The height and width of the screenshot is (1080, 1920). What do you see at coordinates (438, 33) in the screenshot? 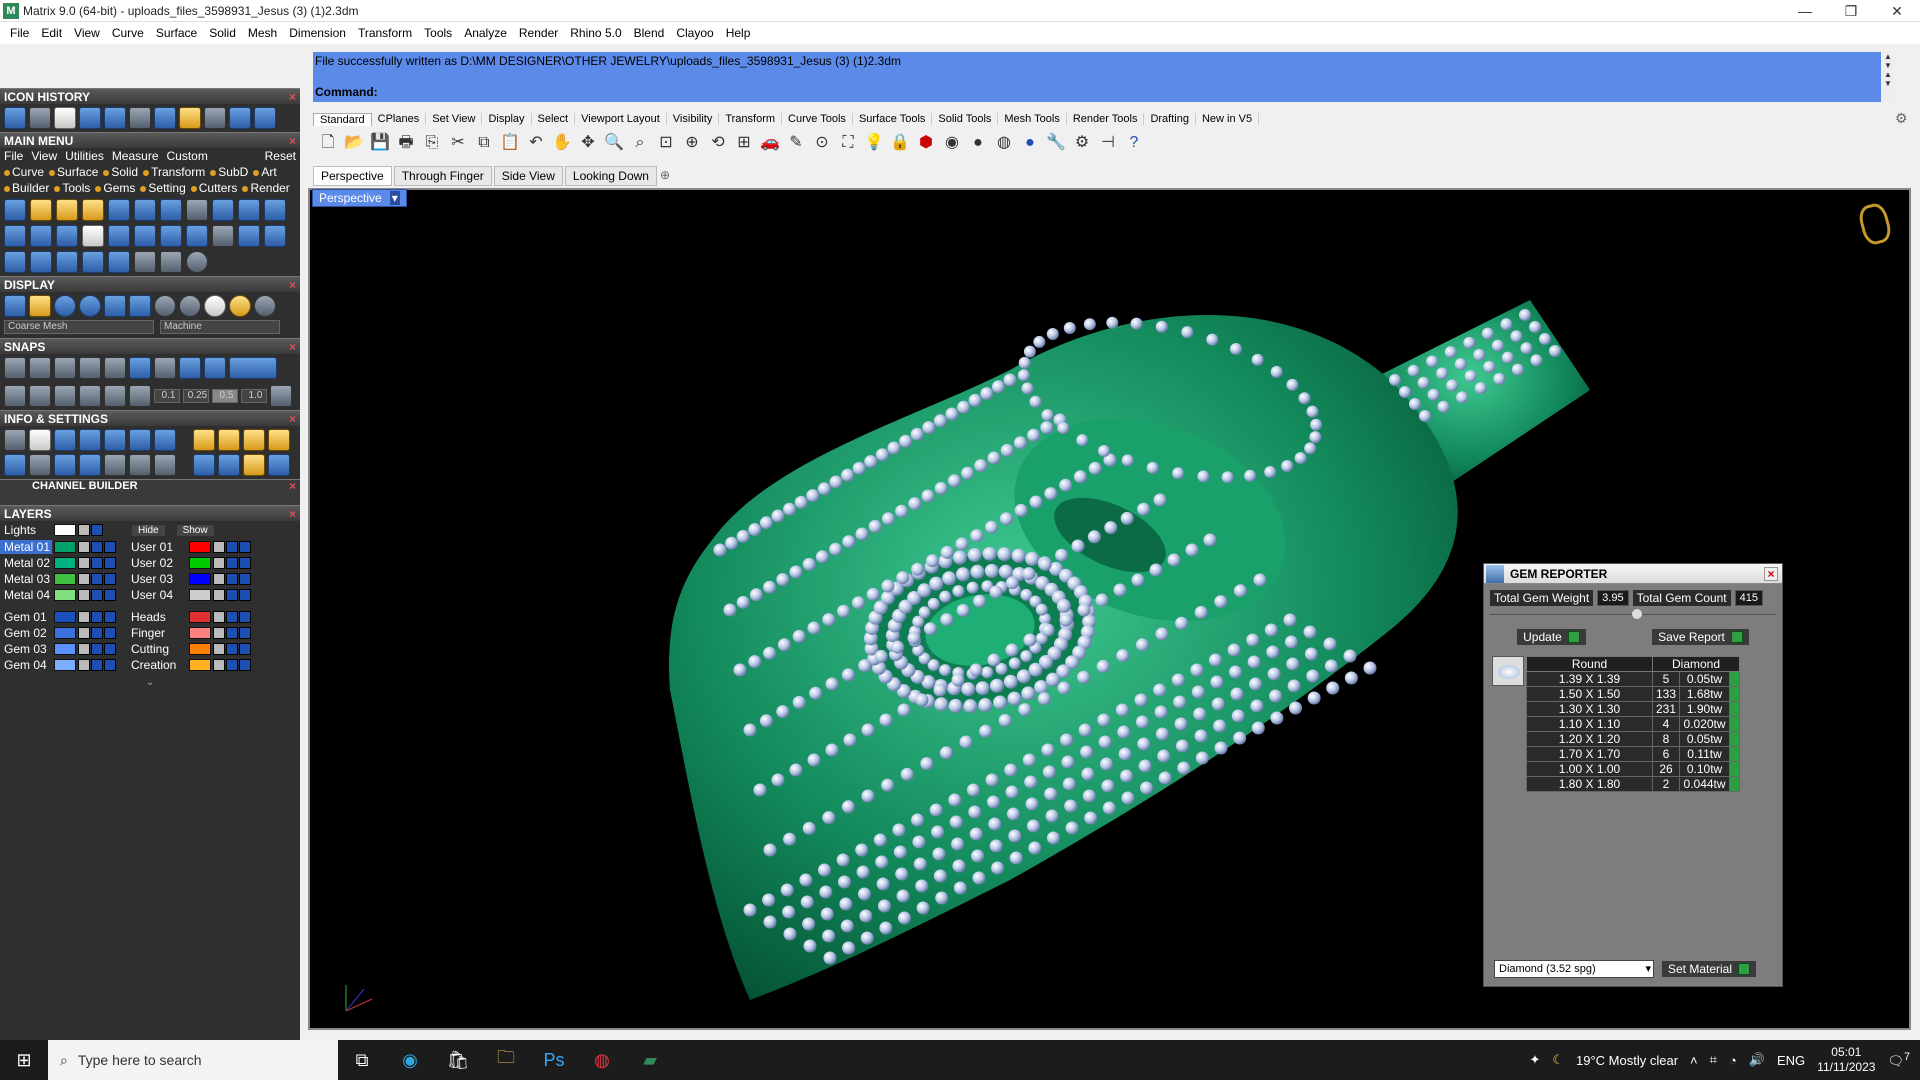
I see `menu-tools: Tools` at bounding box center [438, 33].